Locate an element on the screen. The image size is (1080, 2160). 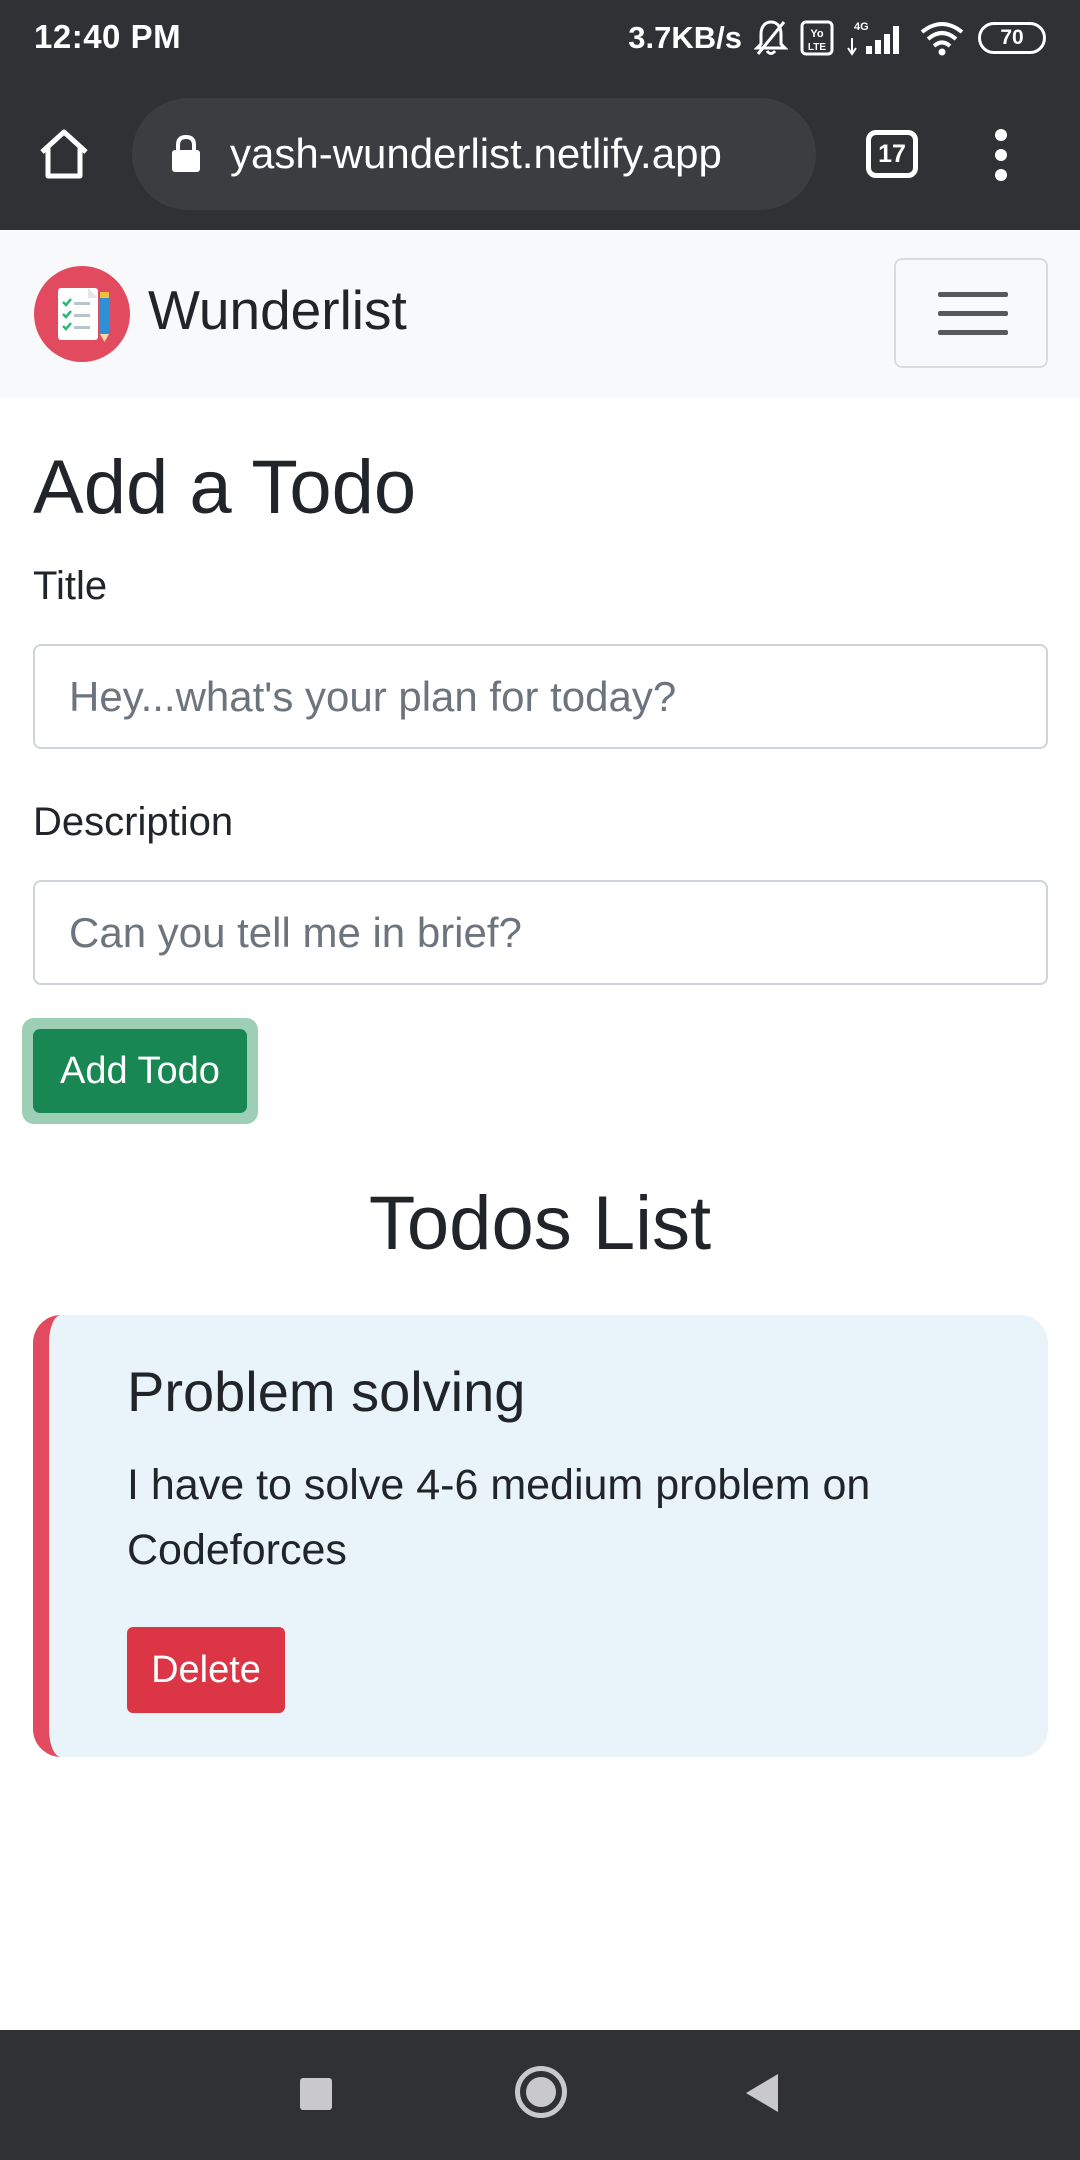
back-triangle-icon is located at coordinates (762, 2093).